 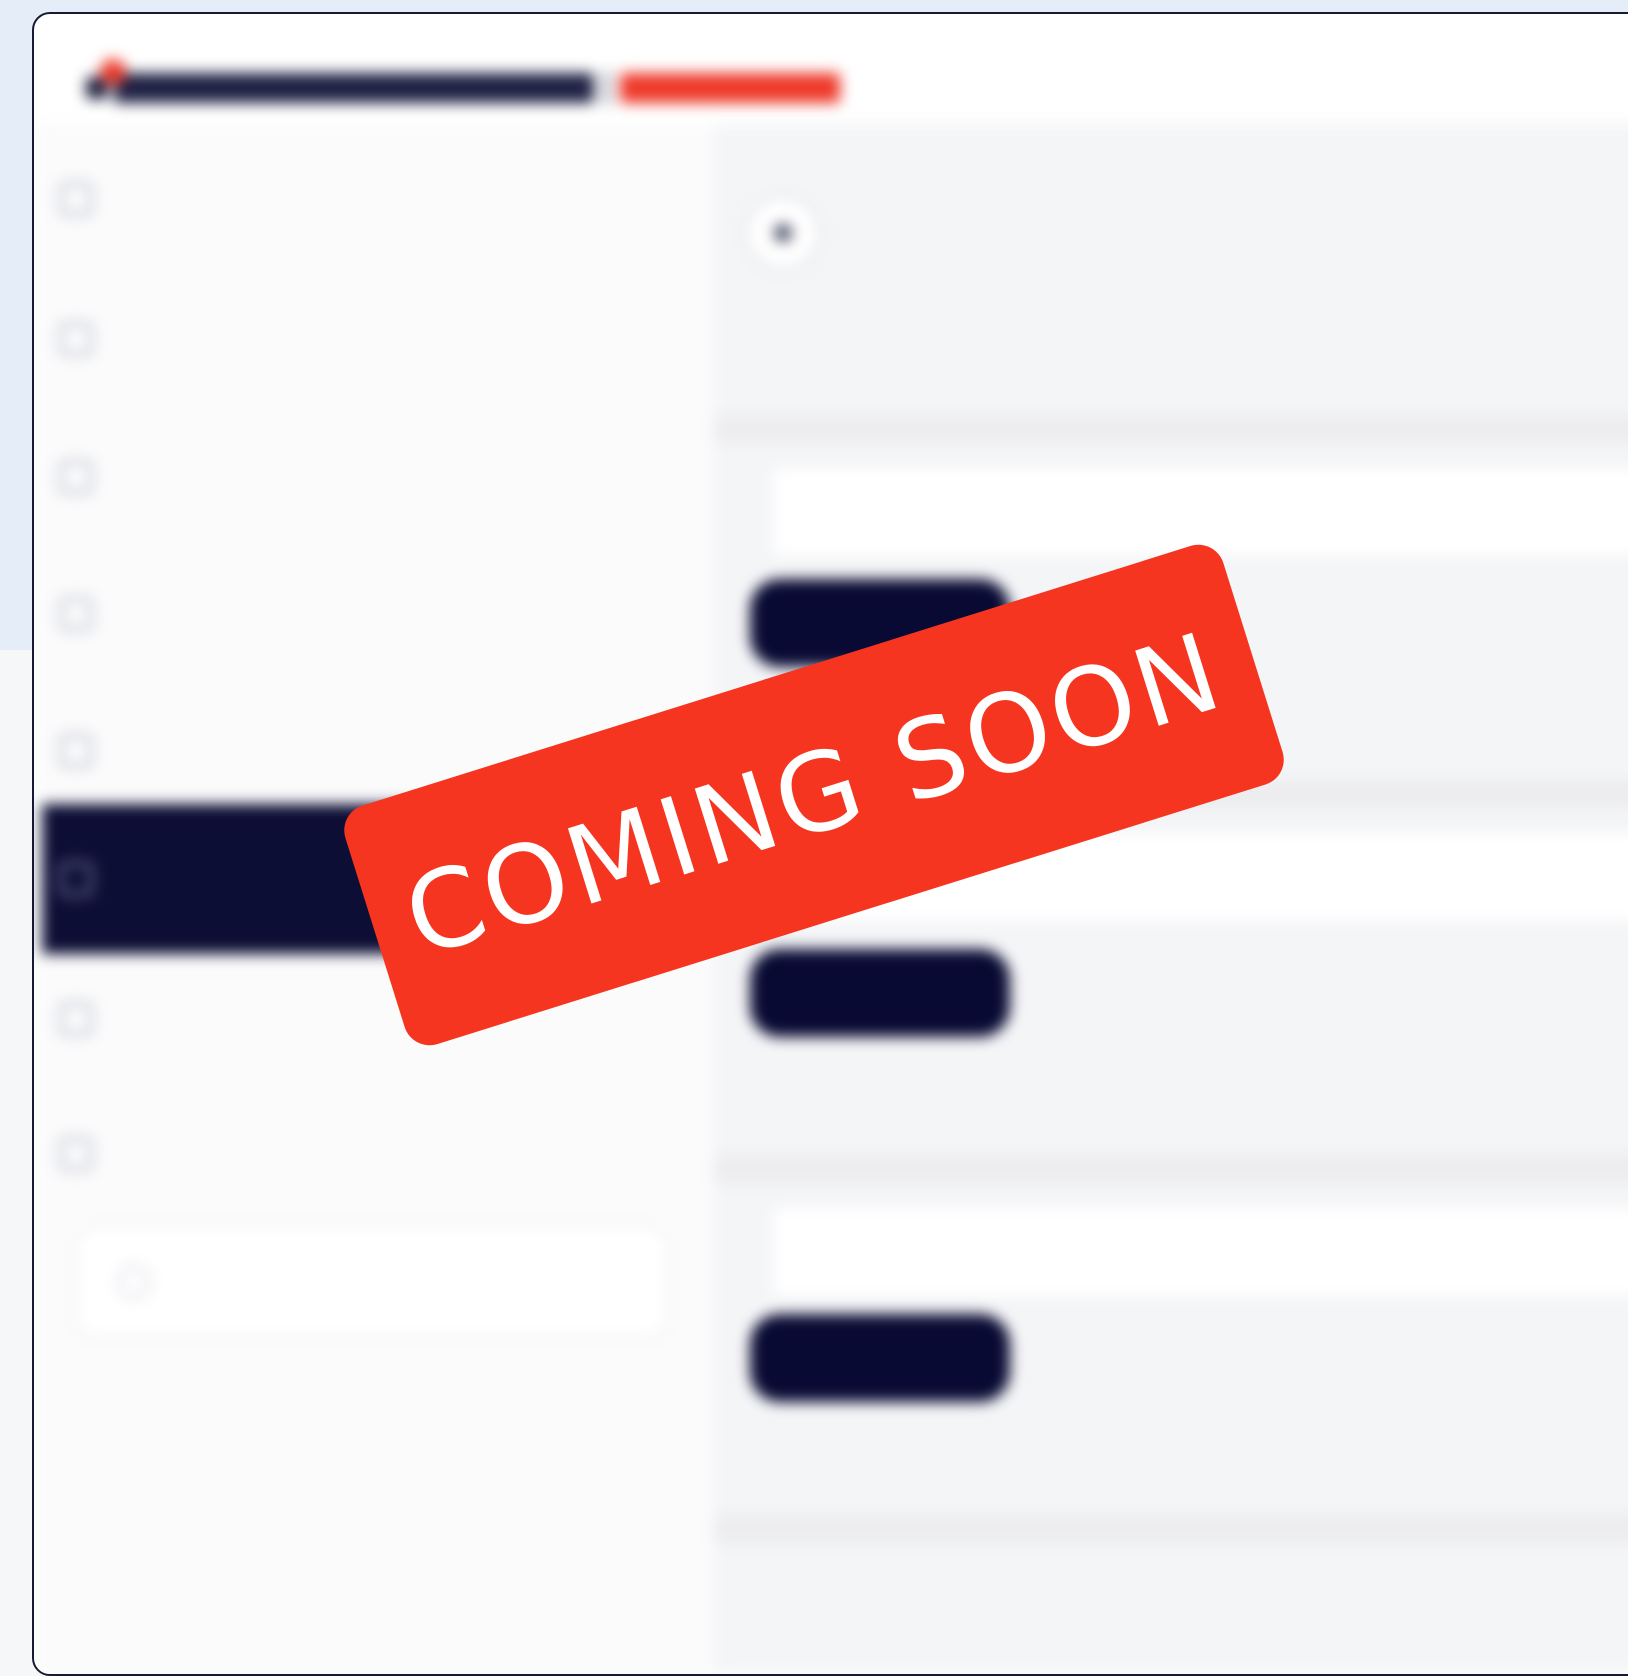 I want to click on logo-product-name, so click(x=730, y=88).